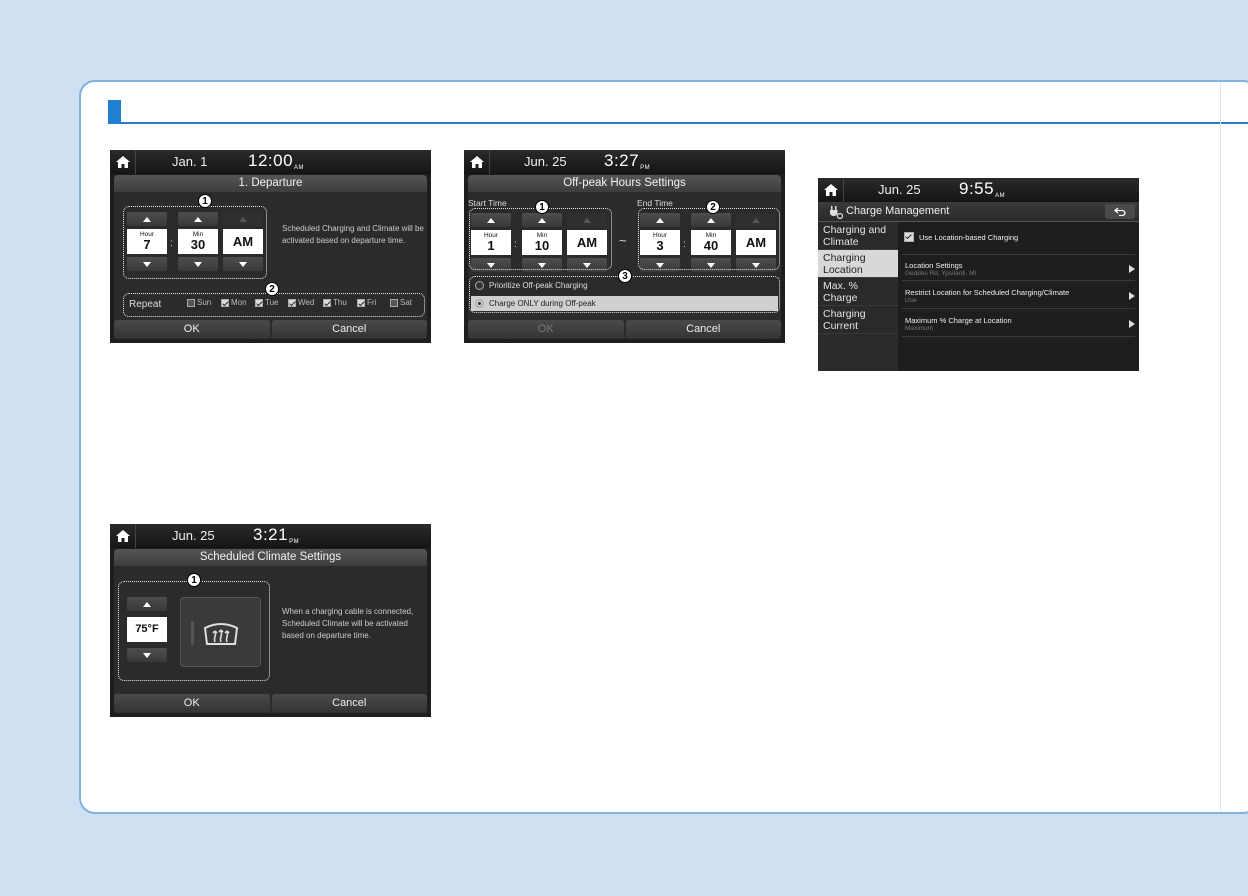  I want to click on sidebar-item-charging-current: Charging Current, so click(858, 320).